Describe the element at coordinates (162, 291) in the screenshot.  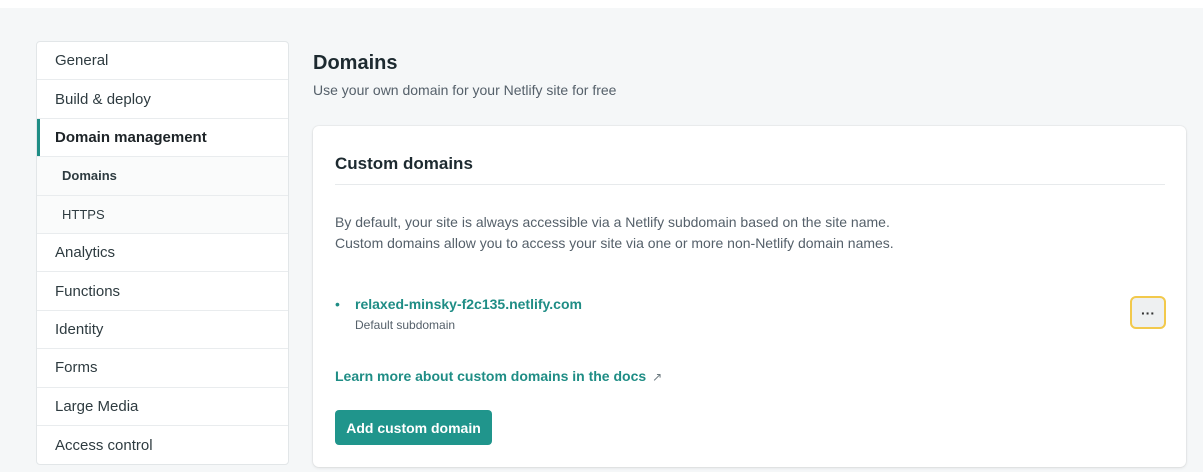
I see `sidebar-item-functions: Functions` at that location.